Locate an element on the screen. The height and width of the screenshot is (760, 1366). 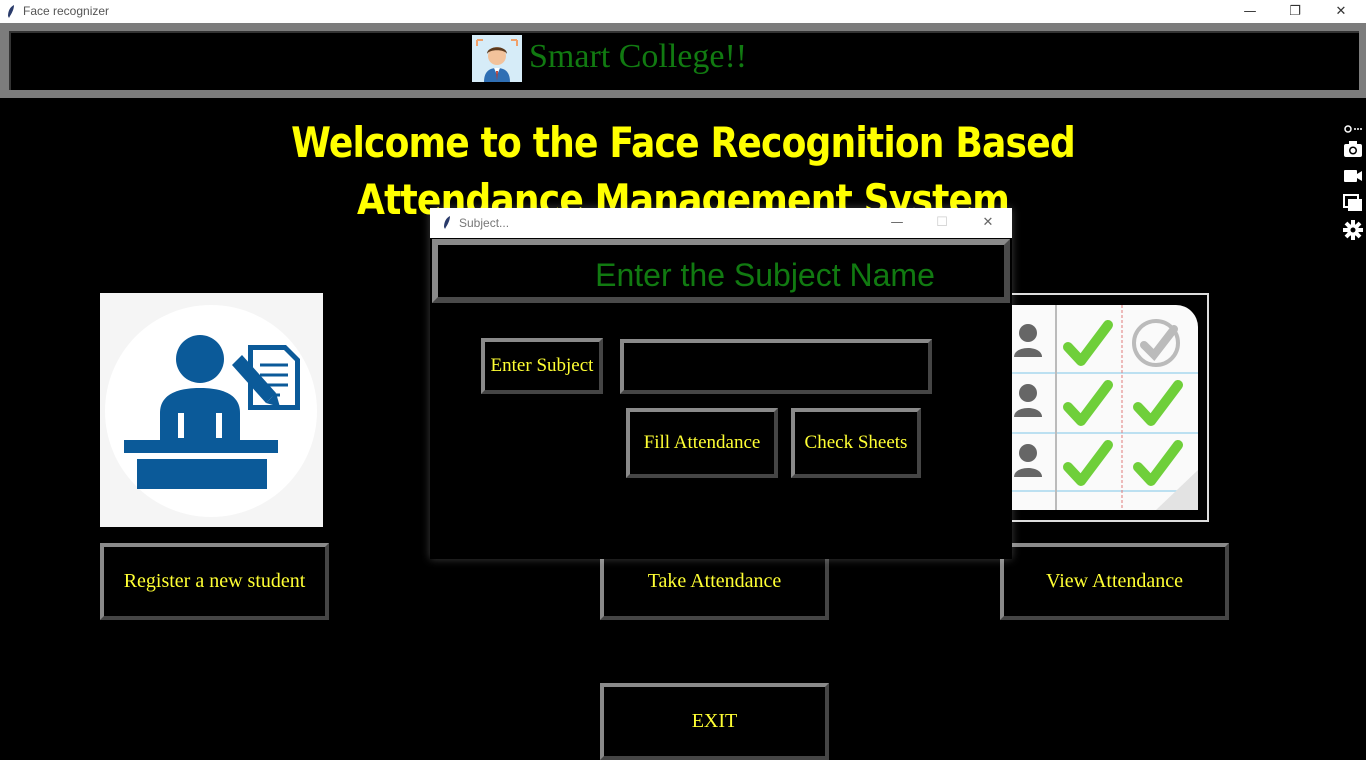
dialog-maximize-button: ☐ is located at coordinates (942, 222).